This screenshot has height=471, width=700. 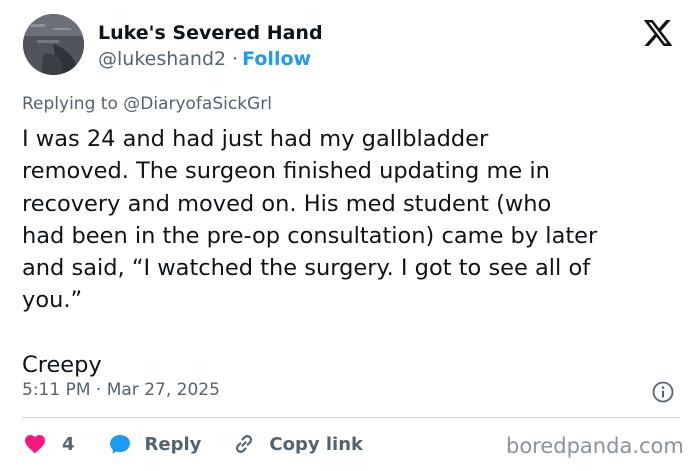 What do you see at coordinates (276, 59) in the screenshot?
I see `follow-button: Follow` at bounding box center [276, 59].